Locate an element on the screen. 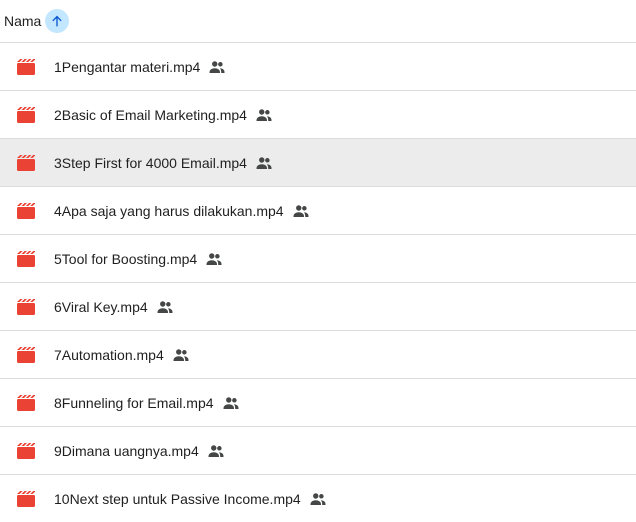 The width and height of the screenshot is (636, 522). column-header-row: Nama is located at coordinates (318, 21).